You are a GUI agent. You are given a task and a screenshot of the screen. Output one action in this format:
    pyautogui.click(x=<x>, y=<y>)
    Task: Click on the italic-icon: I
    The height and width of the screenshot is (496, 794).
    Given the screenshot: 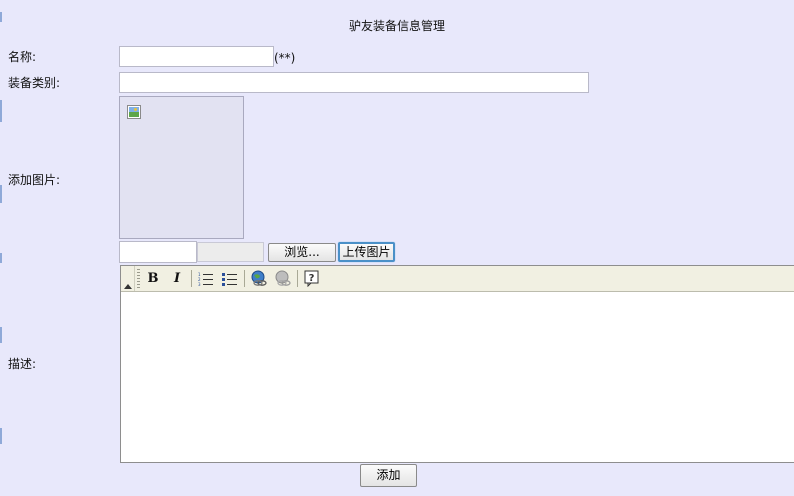 What is the action you would take?
    pyautogui.click(x=177, y=278)
    